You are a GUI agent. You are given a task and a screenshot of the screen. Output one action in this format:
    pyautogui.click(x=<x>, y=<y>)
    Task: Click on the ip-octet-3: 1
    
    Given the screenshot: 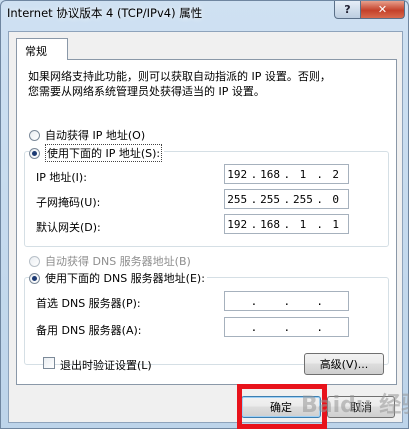 What is the action you would take?
    pyautogui.click(x=303, y=174)
    